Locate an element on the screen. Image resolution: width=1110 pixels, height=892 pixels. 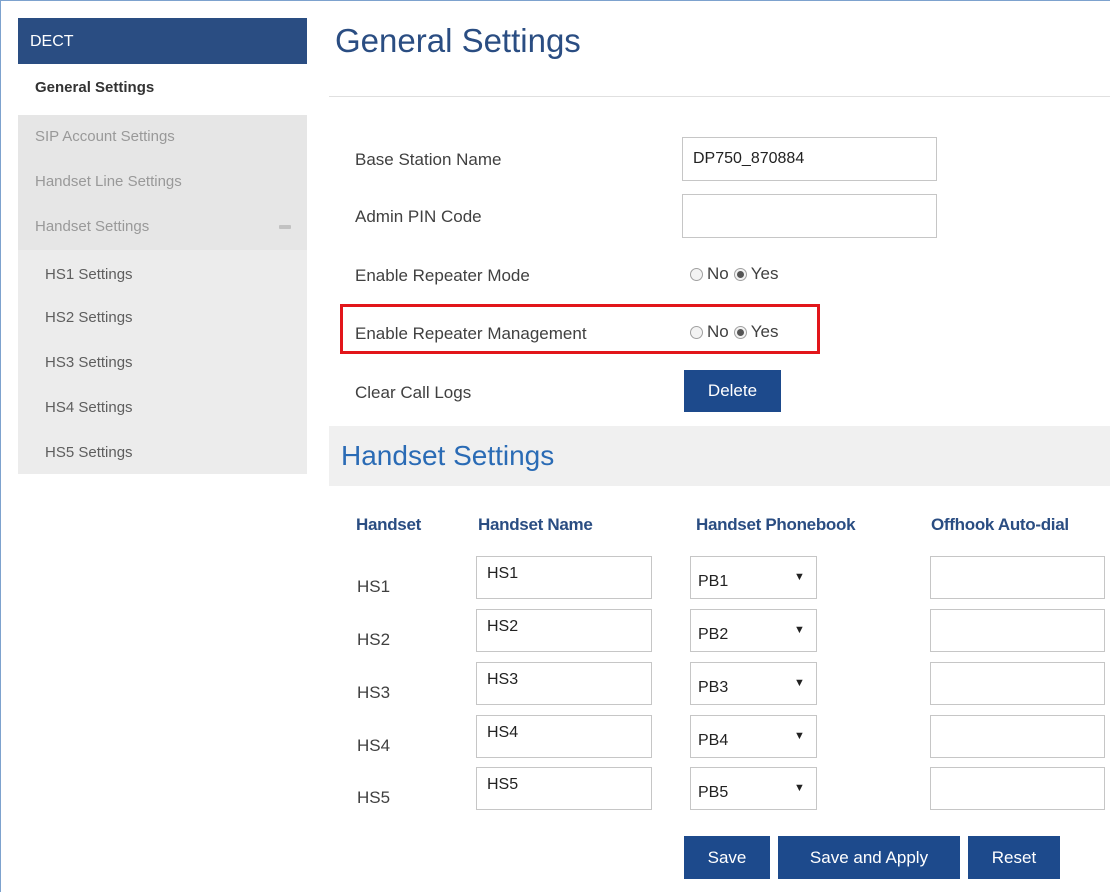
save-and-apply-button: Save and Apply is located at coordinates (869, 857).